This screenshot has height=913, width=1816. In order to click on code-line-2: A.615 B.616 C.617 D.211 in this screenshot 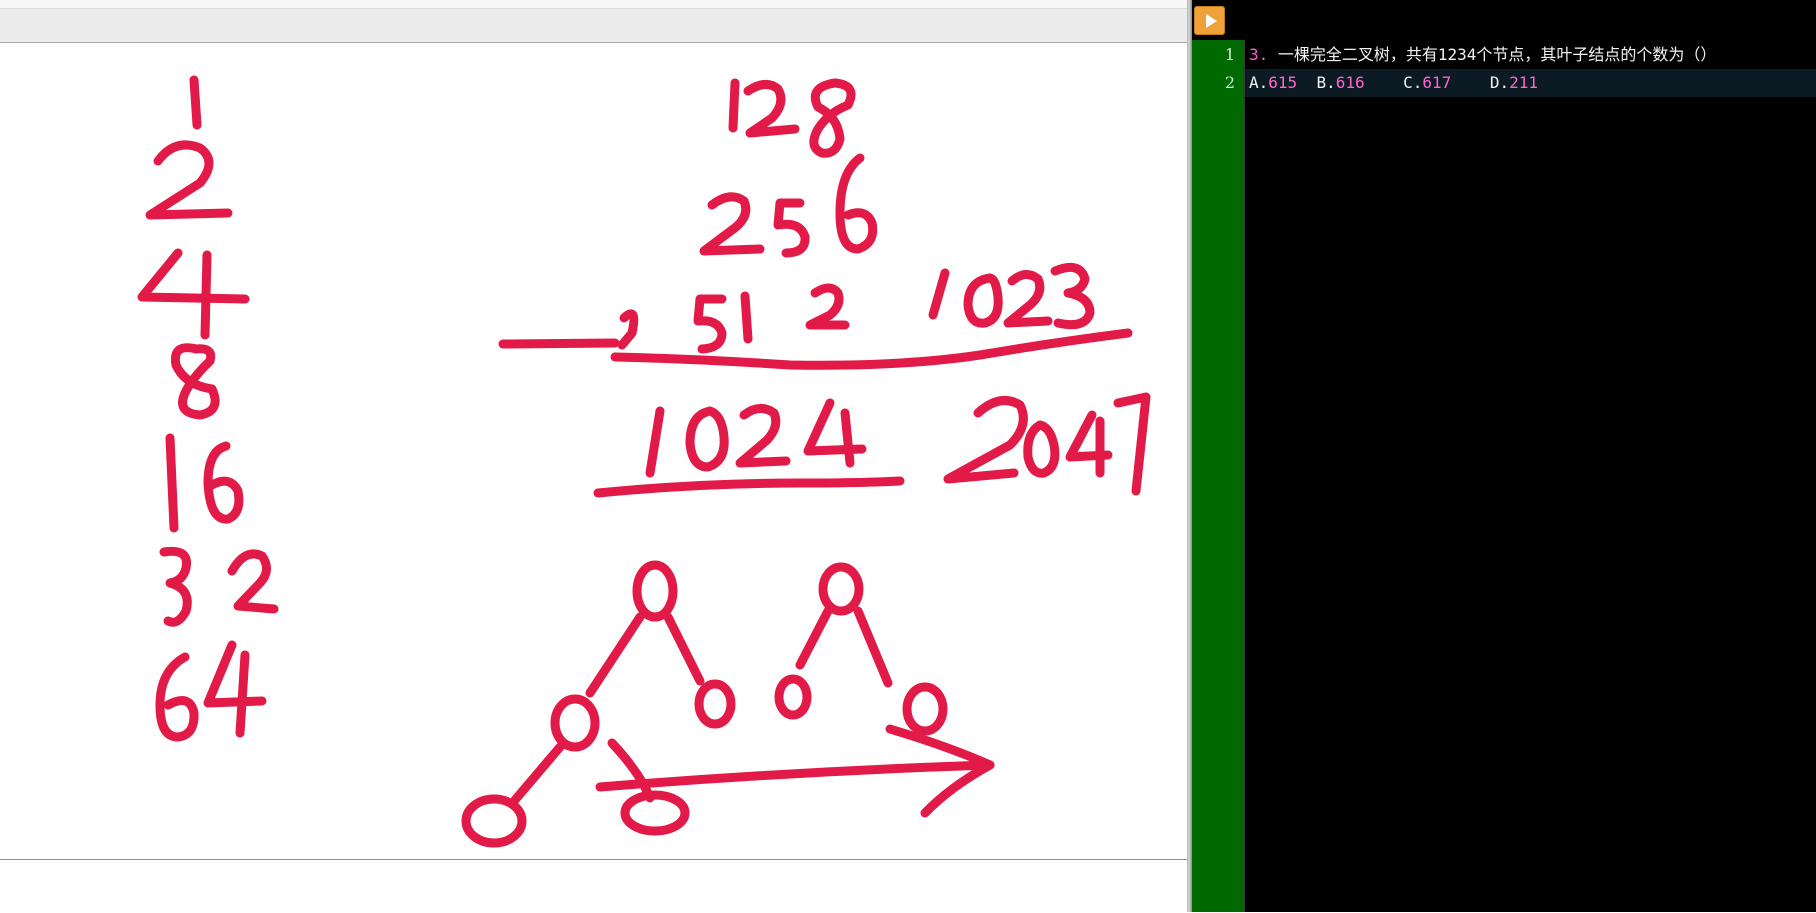, I will do `click(1530, 83)`.